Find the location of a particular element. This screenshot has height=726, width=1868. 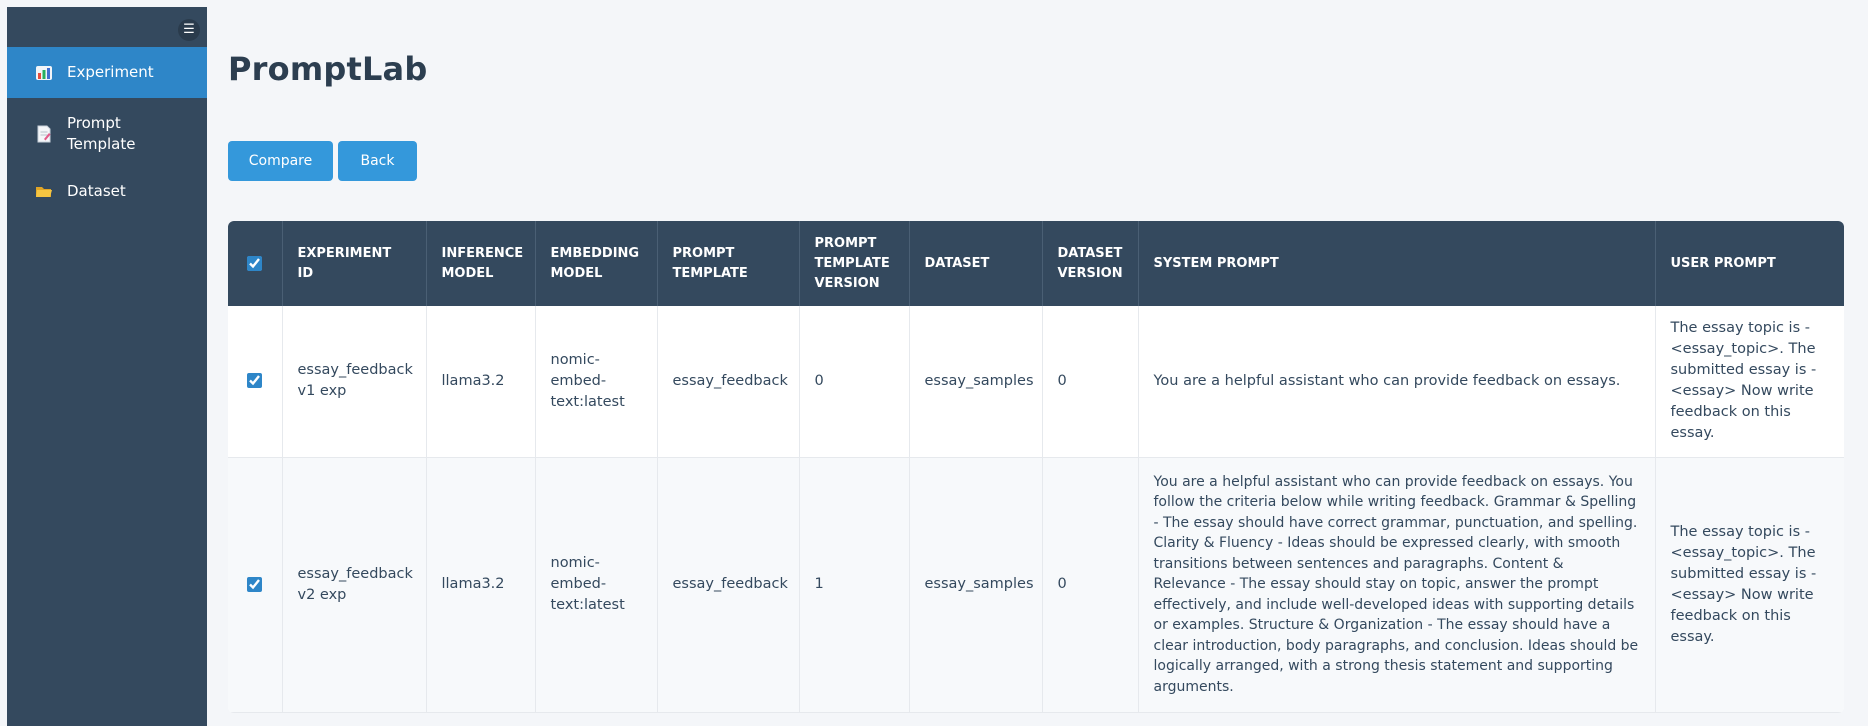

column-header: EMBEDDING MODEL is located at coordinates (596, 263).